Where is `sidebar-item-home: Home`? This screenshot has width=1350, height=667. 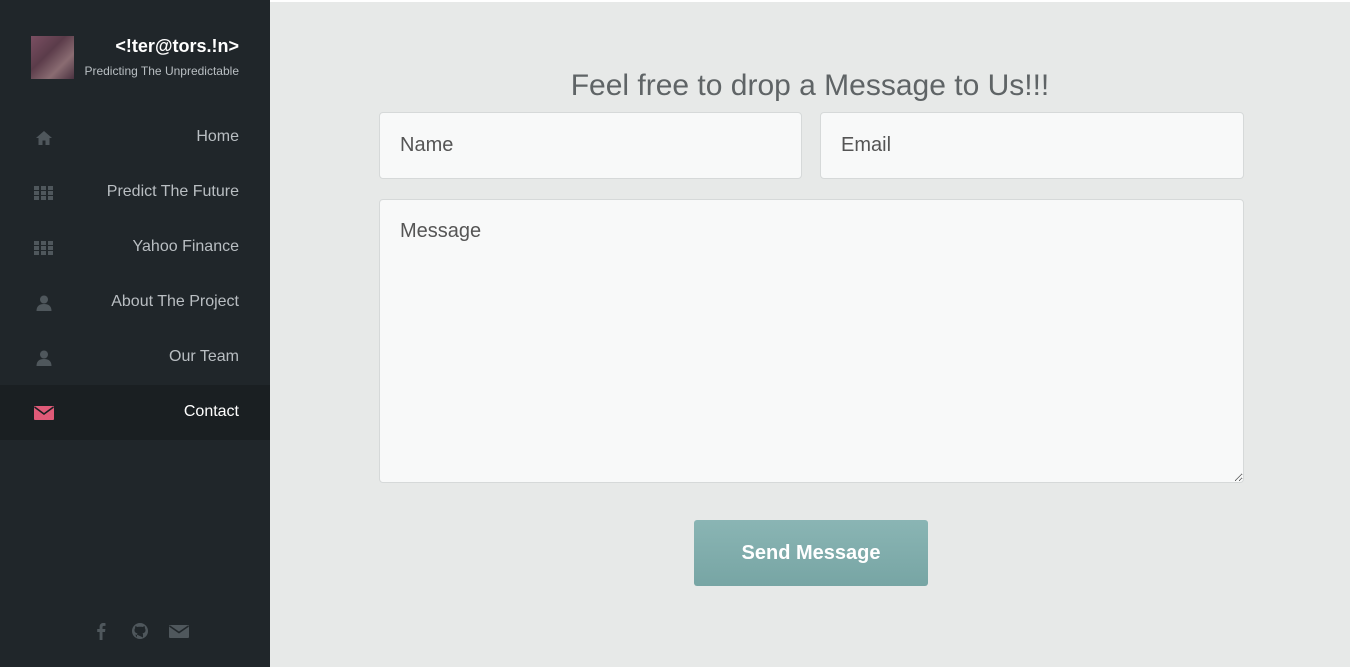
sidebar-item-home: Home is located at coordinates (135, 137).